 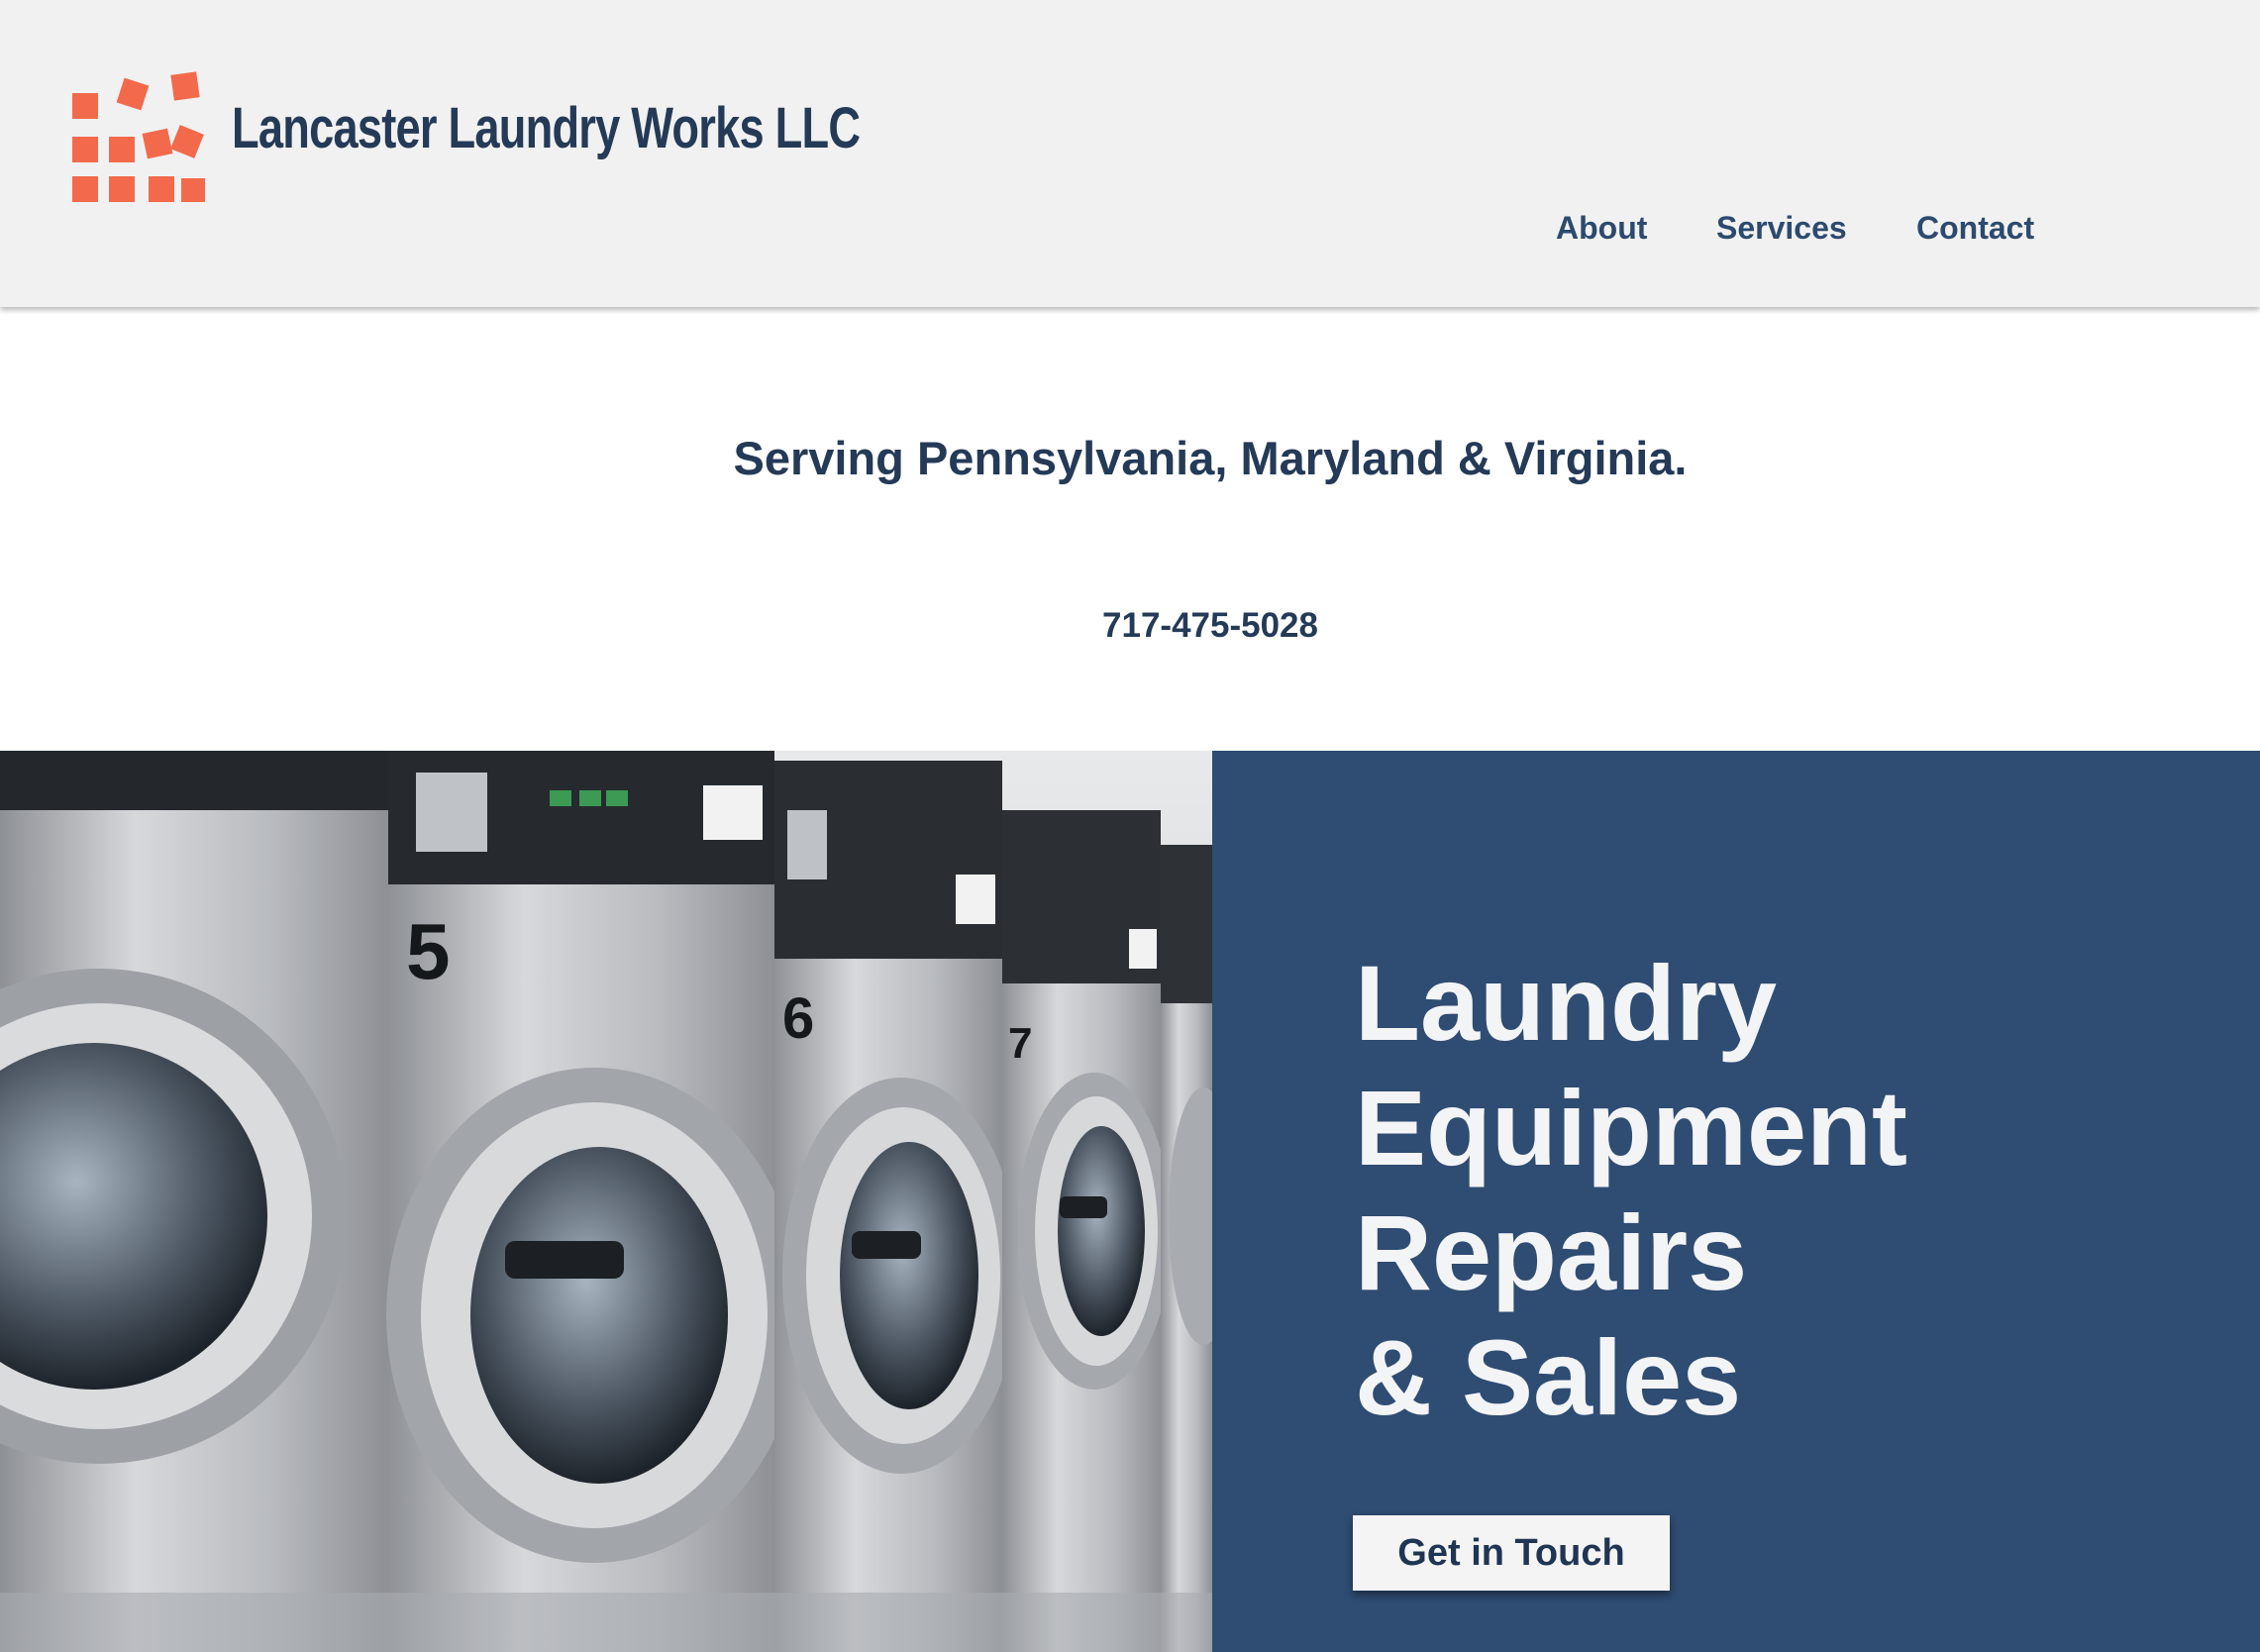 What do you see at coordinates (1975, 228) in the screenshot?
I see `nav-link-contact: Contact` at bounding box center [1975, 228].